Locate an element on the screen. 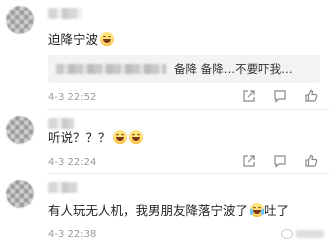 This screenshot has height=248, width=330. watermark is located at coordinates (302, 234).